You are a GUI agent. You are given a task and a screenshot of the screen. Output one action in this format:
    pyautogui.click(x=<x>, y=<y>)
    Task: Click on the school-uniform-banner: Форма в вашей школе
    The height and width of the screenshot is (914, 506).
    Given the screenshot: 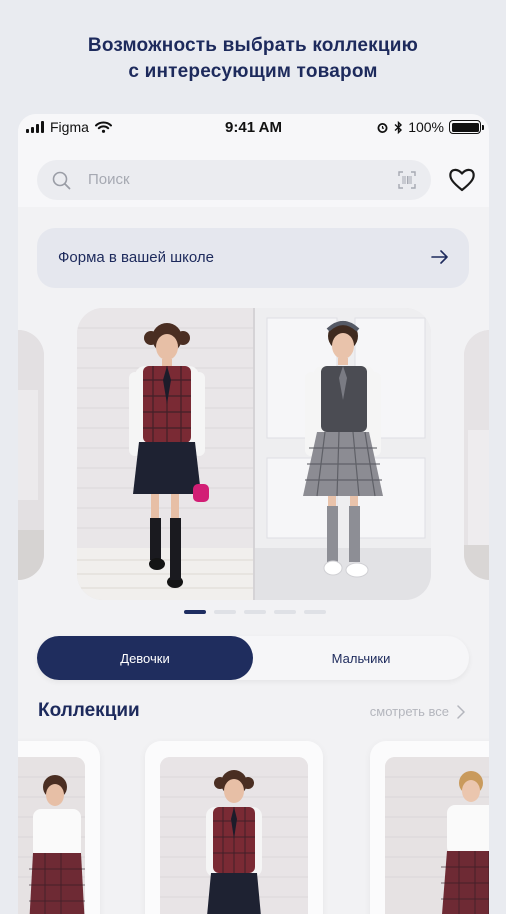 What is the action you would take?
    pyautogui.click(x=253, y=258)
    